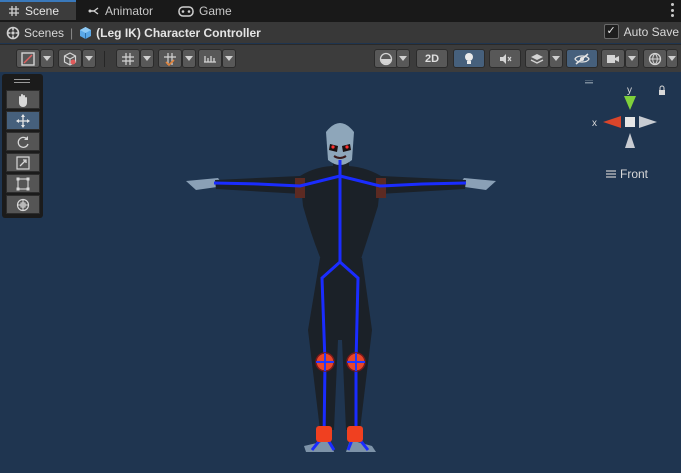  What do you see at coordinates (86, 32) in the screenshot?
I see `prefab-cube-icon` at bounding box center [86, 32].